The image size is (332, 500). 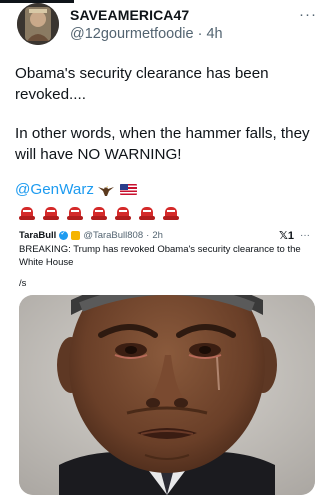 What do you see at coordinates (129, 15) in the screenshot?
I see `author-display-name: SAVEAMERICA47` at bounding box center [129, 15].